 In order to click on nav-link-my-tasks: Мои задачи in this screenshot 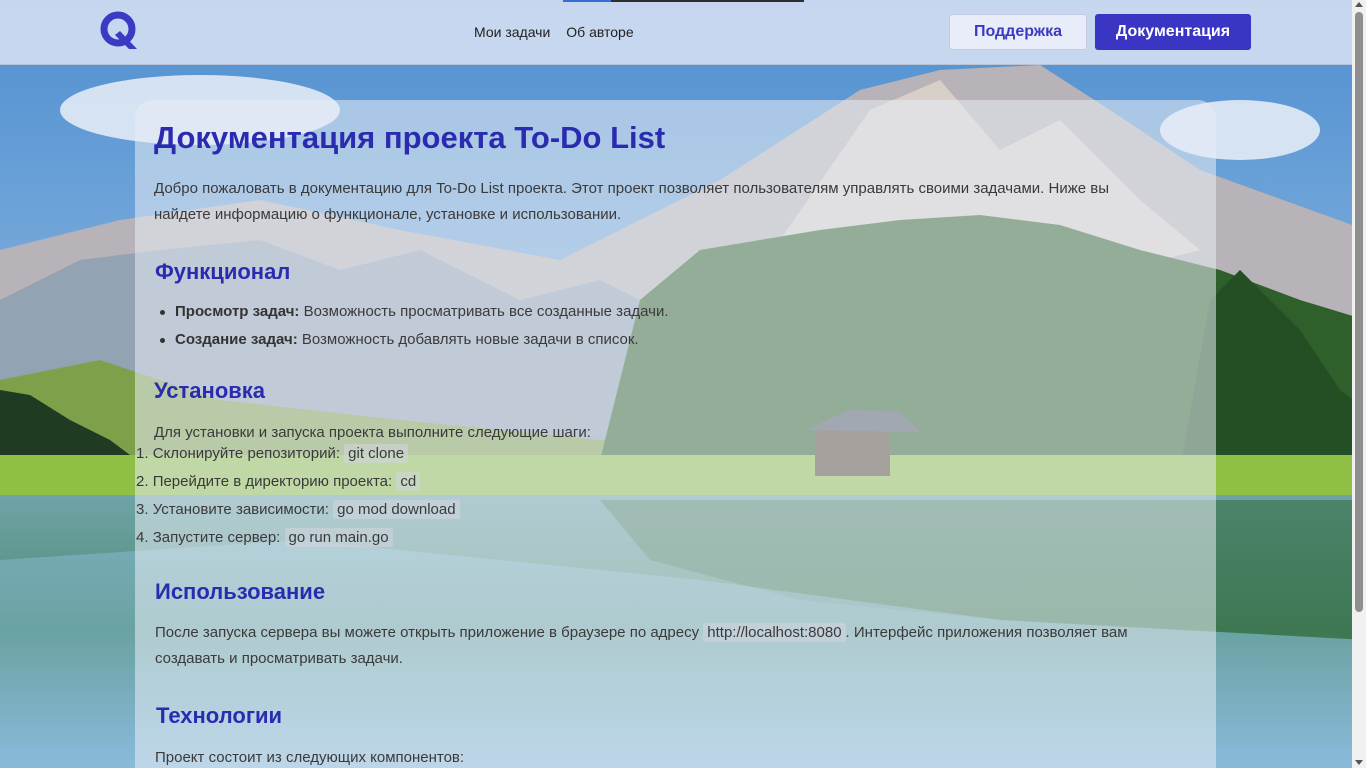, I will do `click(512, 32)`.